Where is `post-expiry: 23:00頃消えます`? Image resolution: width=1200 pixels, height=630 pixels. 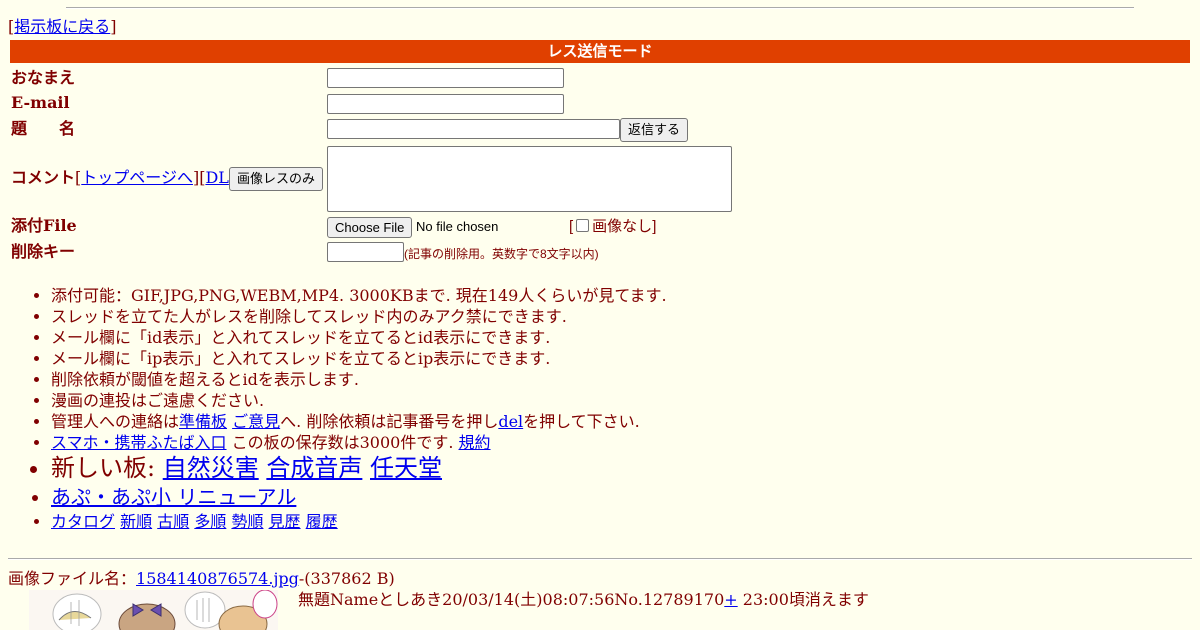 post-expiry: 23:00頃消えます is located at coordinates (803, 599).